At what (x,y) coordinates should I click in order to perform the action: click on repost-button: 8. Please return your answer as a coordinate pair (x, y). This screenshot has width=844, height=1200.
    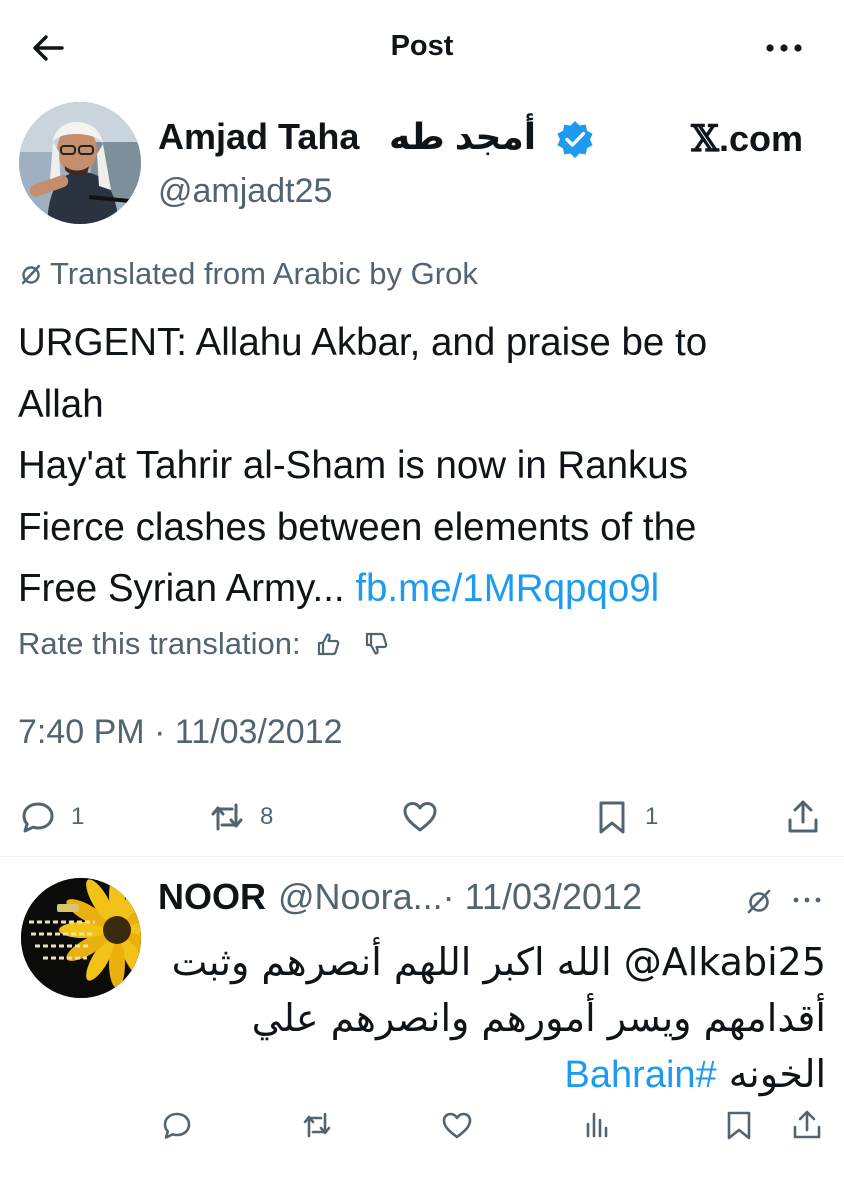
    Looking at the image, I should click on (240, 817).